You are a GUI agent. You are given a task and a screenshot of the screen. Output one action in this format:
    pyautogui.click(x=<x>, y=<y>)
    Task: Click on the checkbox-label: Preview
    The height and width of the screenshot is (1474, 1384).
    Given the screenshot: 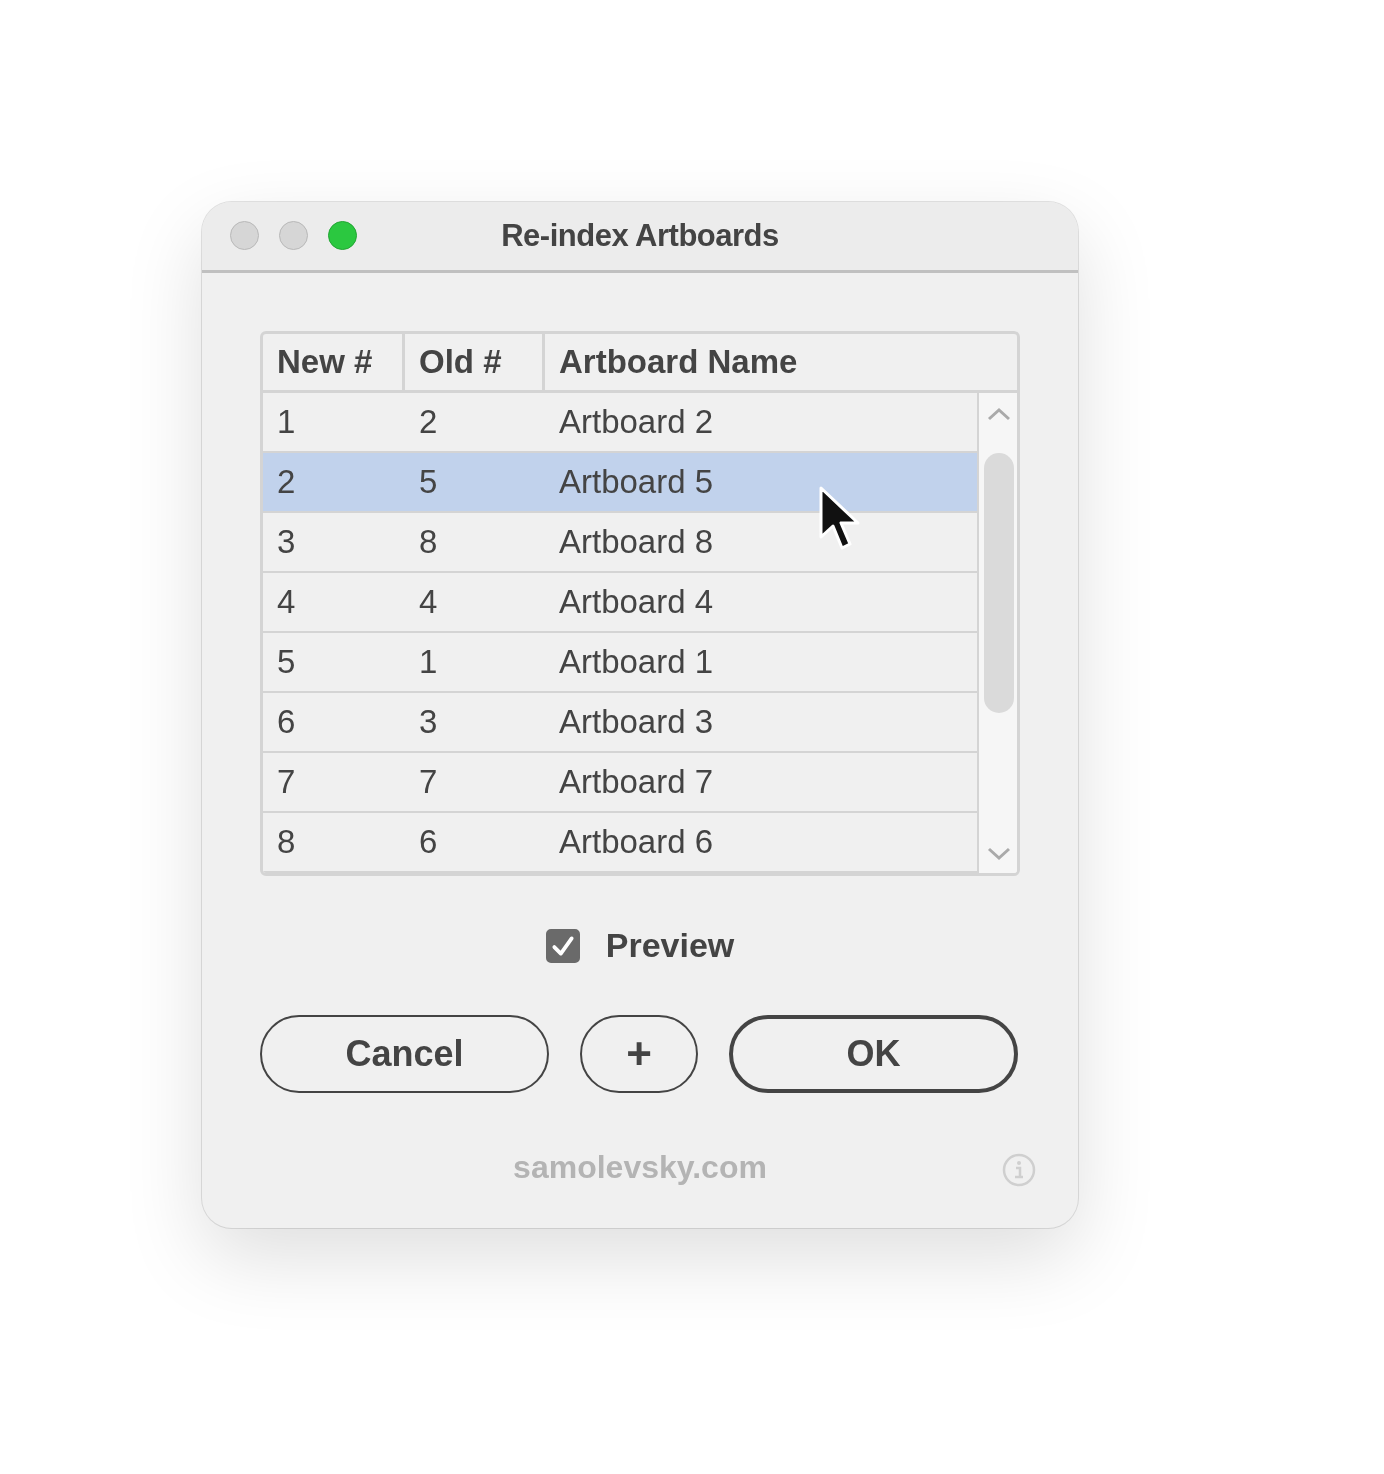 What is the action you would take?
    pyautogui.click(x=670, y=945)
    